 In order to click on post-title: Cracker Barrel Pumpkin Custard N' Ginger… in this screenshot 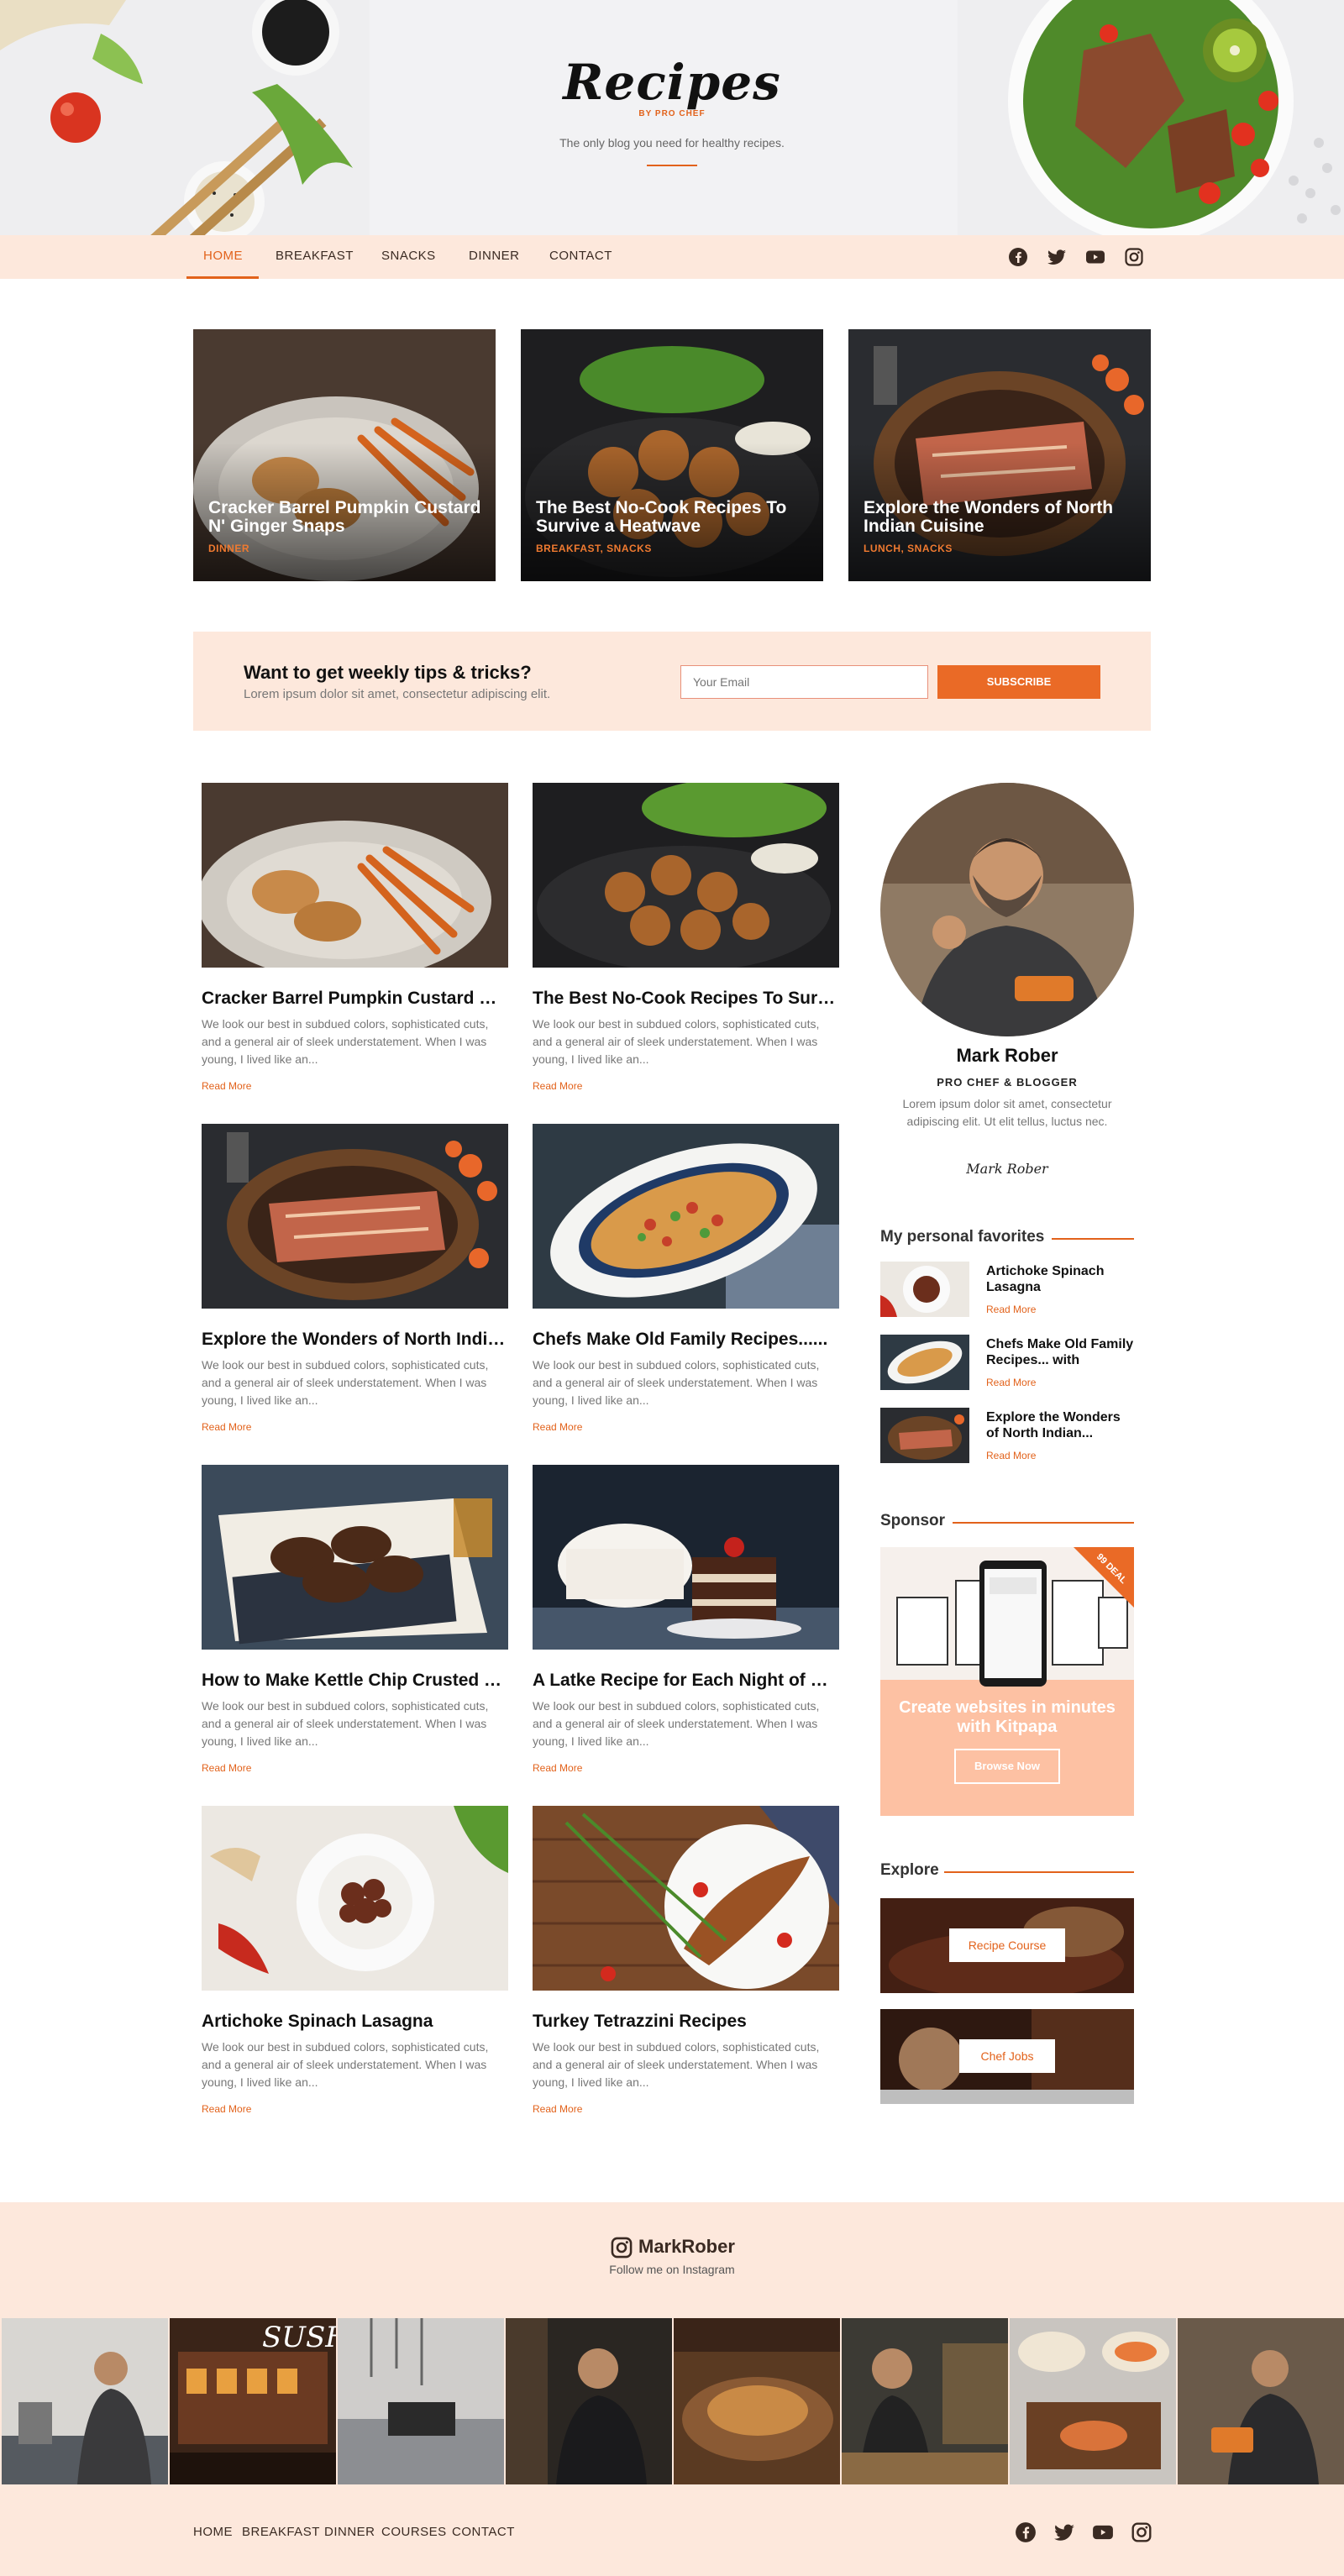, I will do `click(355, 999)`.